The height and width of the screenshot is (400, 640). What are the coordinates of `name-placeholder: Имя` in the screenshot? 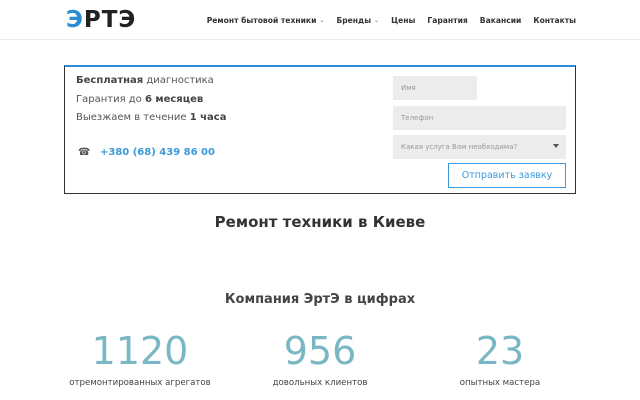 It's located at (408, 88).